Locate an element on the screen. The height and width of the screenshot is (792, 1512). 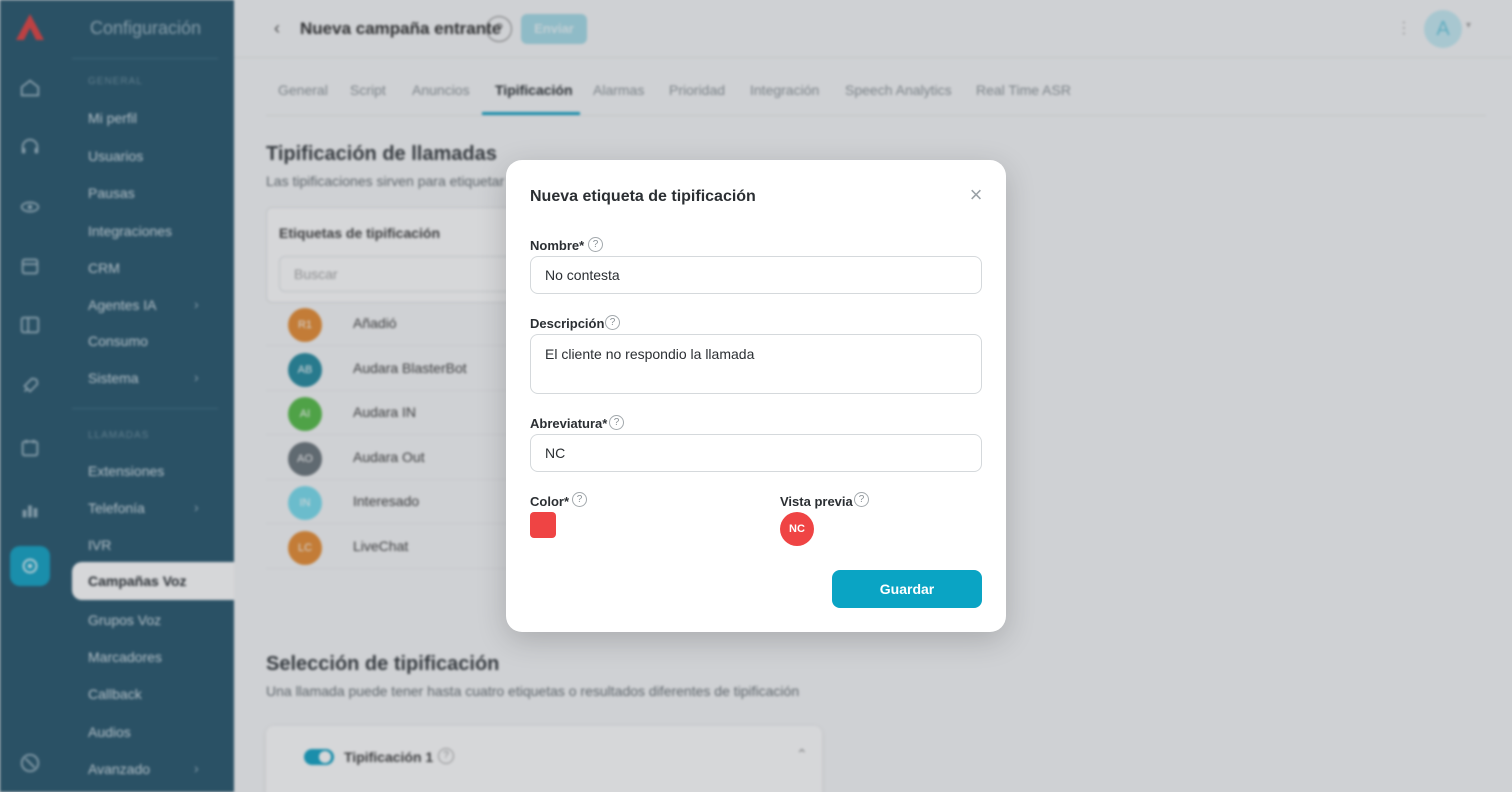
description-label: Descripción is located at coordinates (567, 323).